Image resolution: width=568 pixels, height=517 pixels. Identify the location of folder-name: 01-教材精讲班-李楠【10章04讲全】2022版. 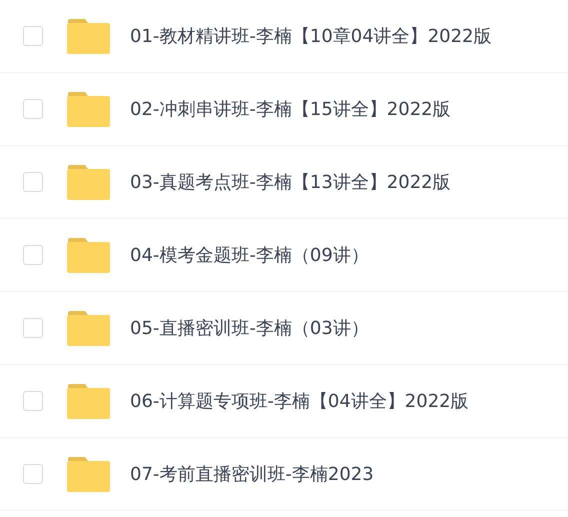
(311, 36).